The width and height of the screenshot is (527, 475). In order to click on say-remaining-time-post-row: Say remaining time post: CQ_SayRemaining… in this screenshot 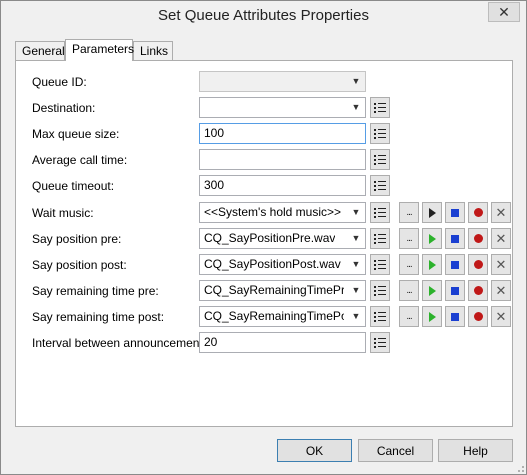, I will do `click(265, 317)`.